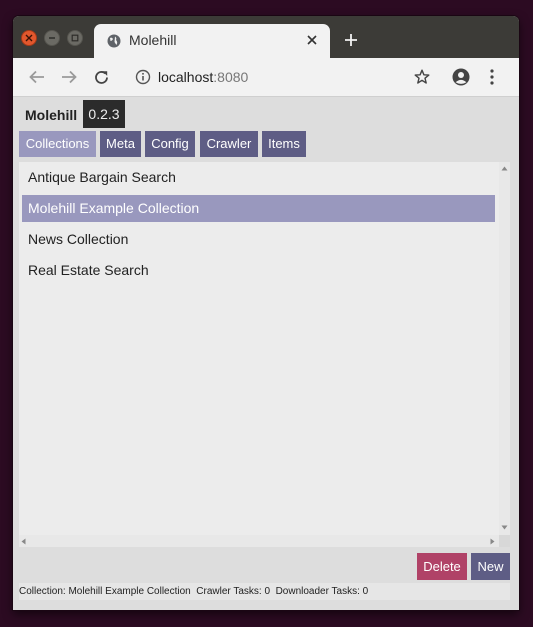 This screenshot has width=533, height=627. I want to click on list-item: Antique Bargain Search, so click(258, 177).